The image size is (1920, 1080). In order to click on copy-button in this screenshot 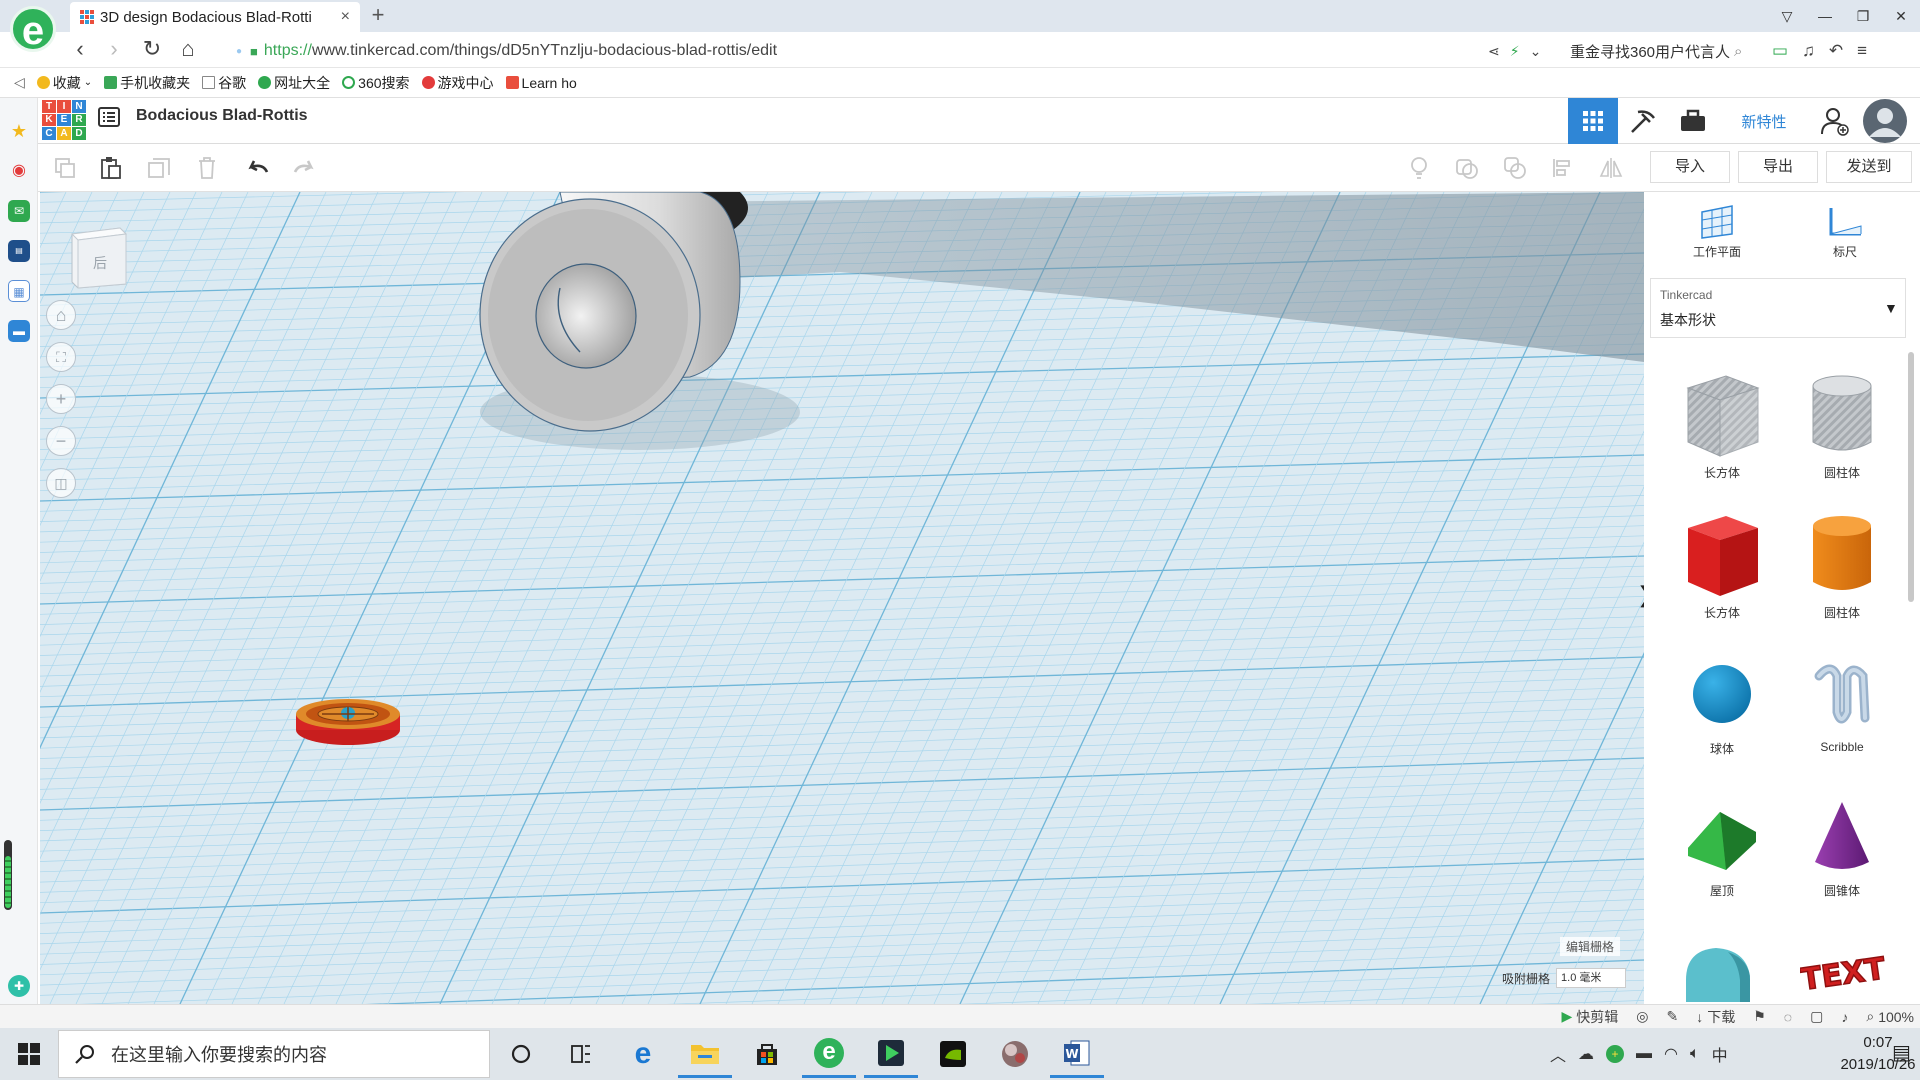, I will do `click(65, 168)`.